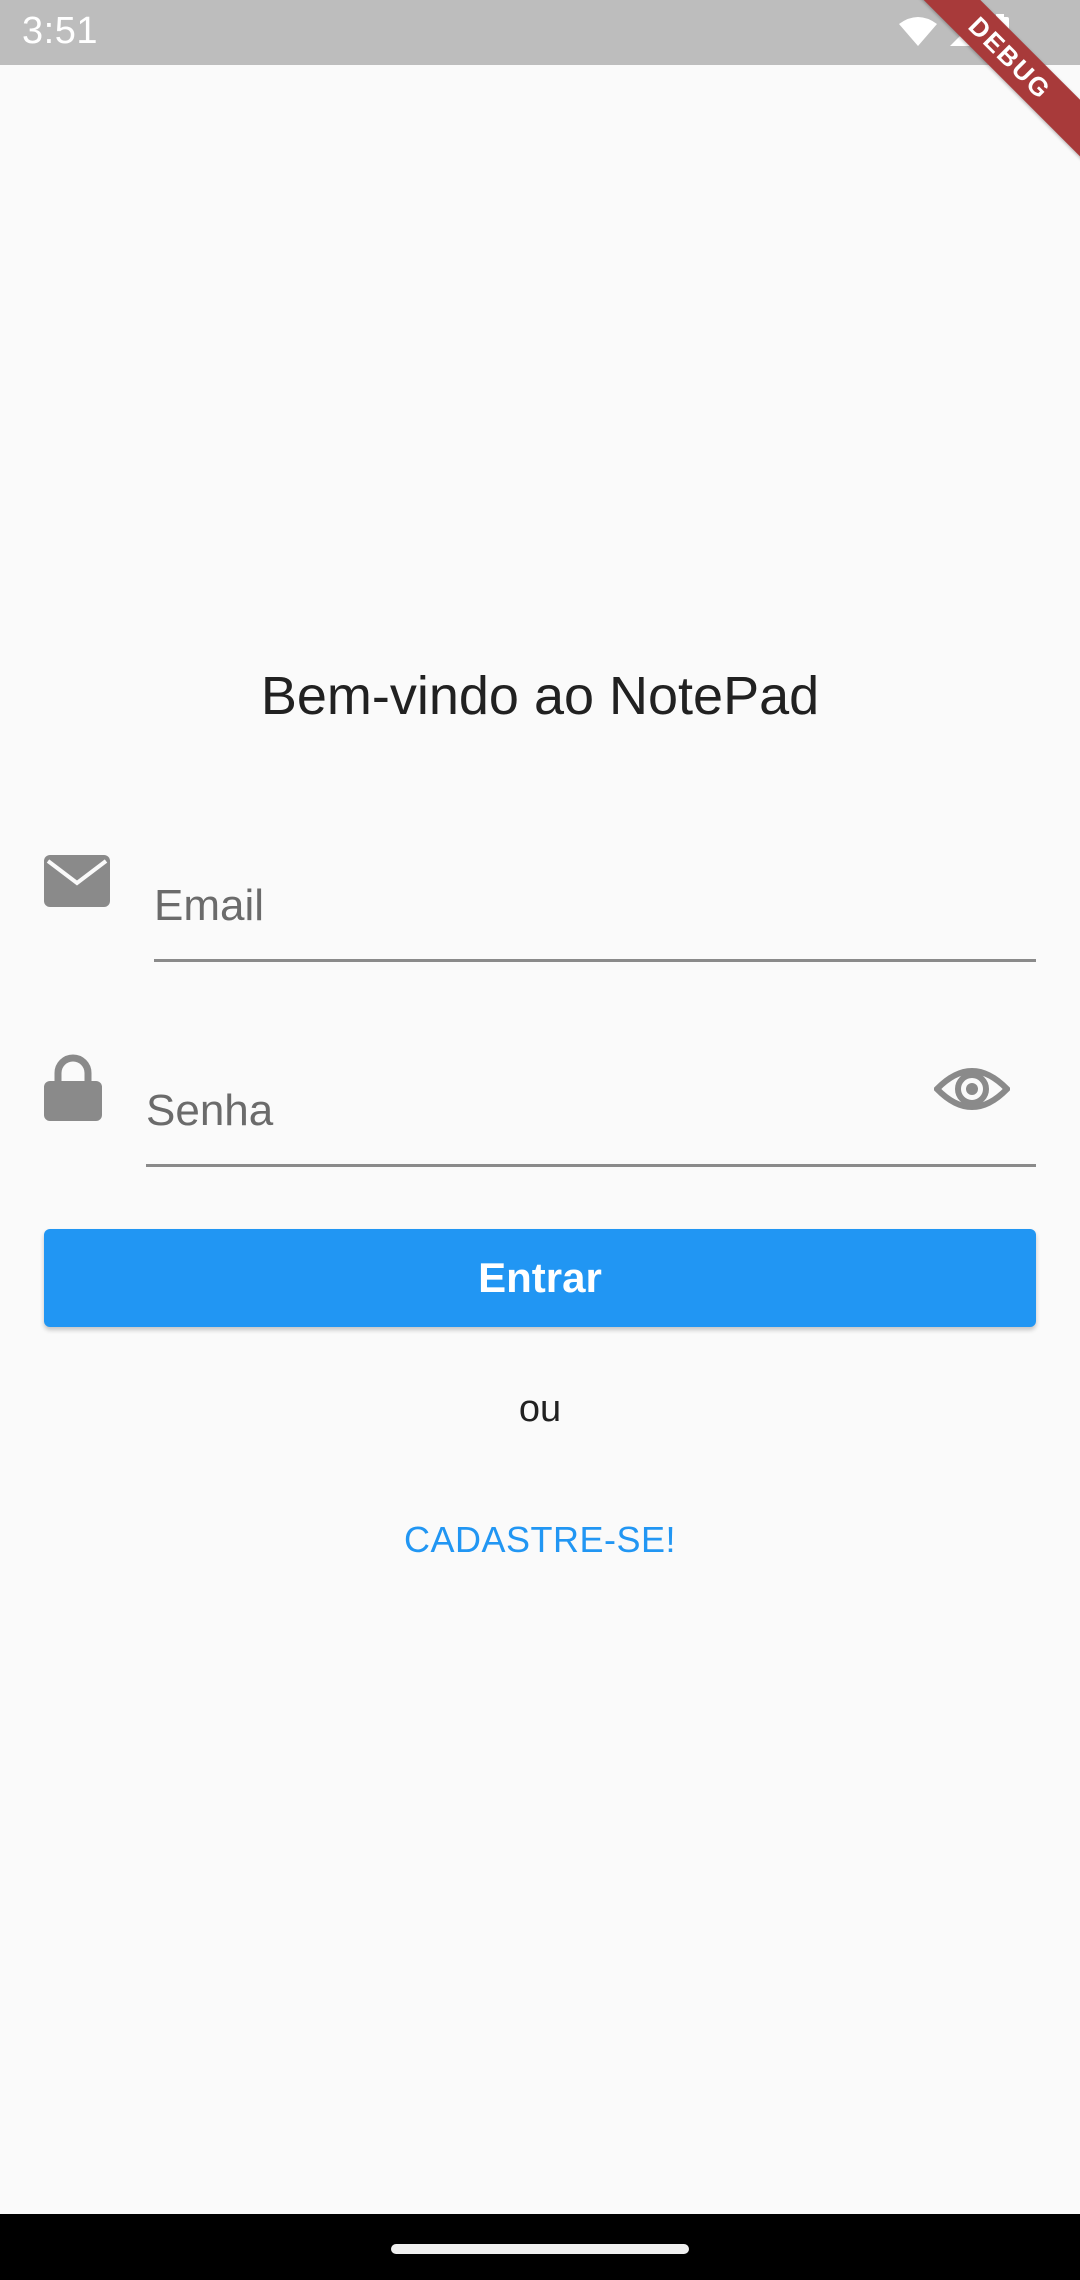  What do you see at coordinates (595, 901) in the screenshot?
I see `email-field` at bounding box center [595, 901].